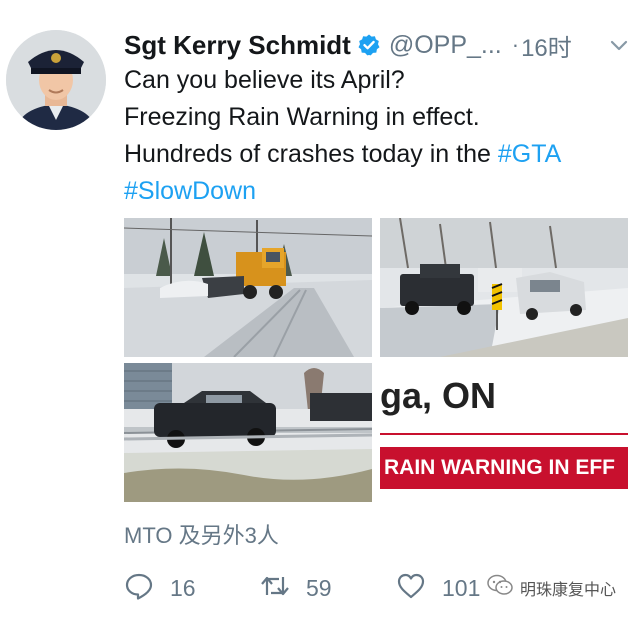 The height and width of the screenshot is (624, 640). I want to click on tweet-line: Freezing Rain Warning in effect., so click(302, 117).